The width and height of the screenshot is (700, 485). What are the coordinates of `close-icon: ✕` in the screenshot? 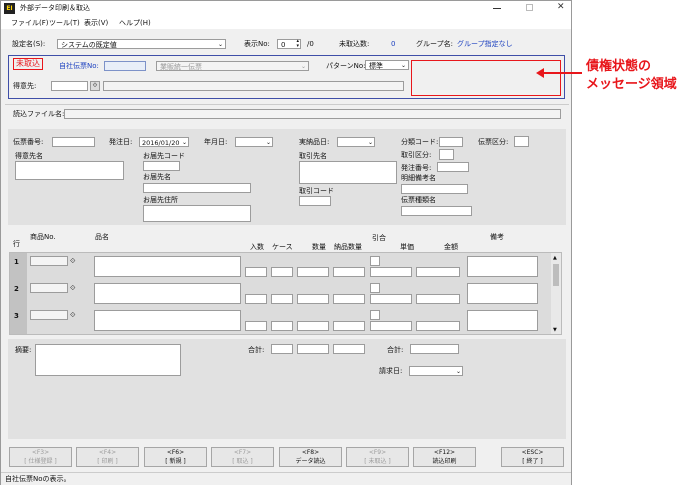 It's located at (561, 7).